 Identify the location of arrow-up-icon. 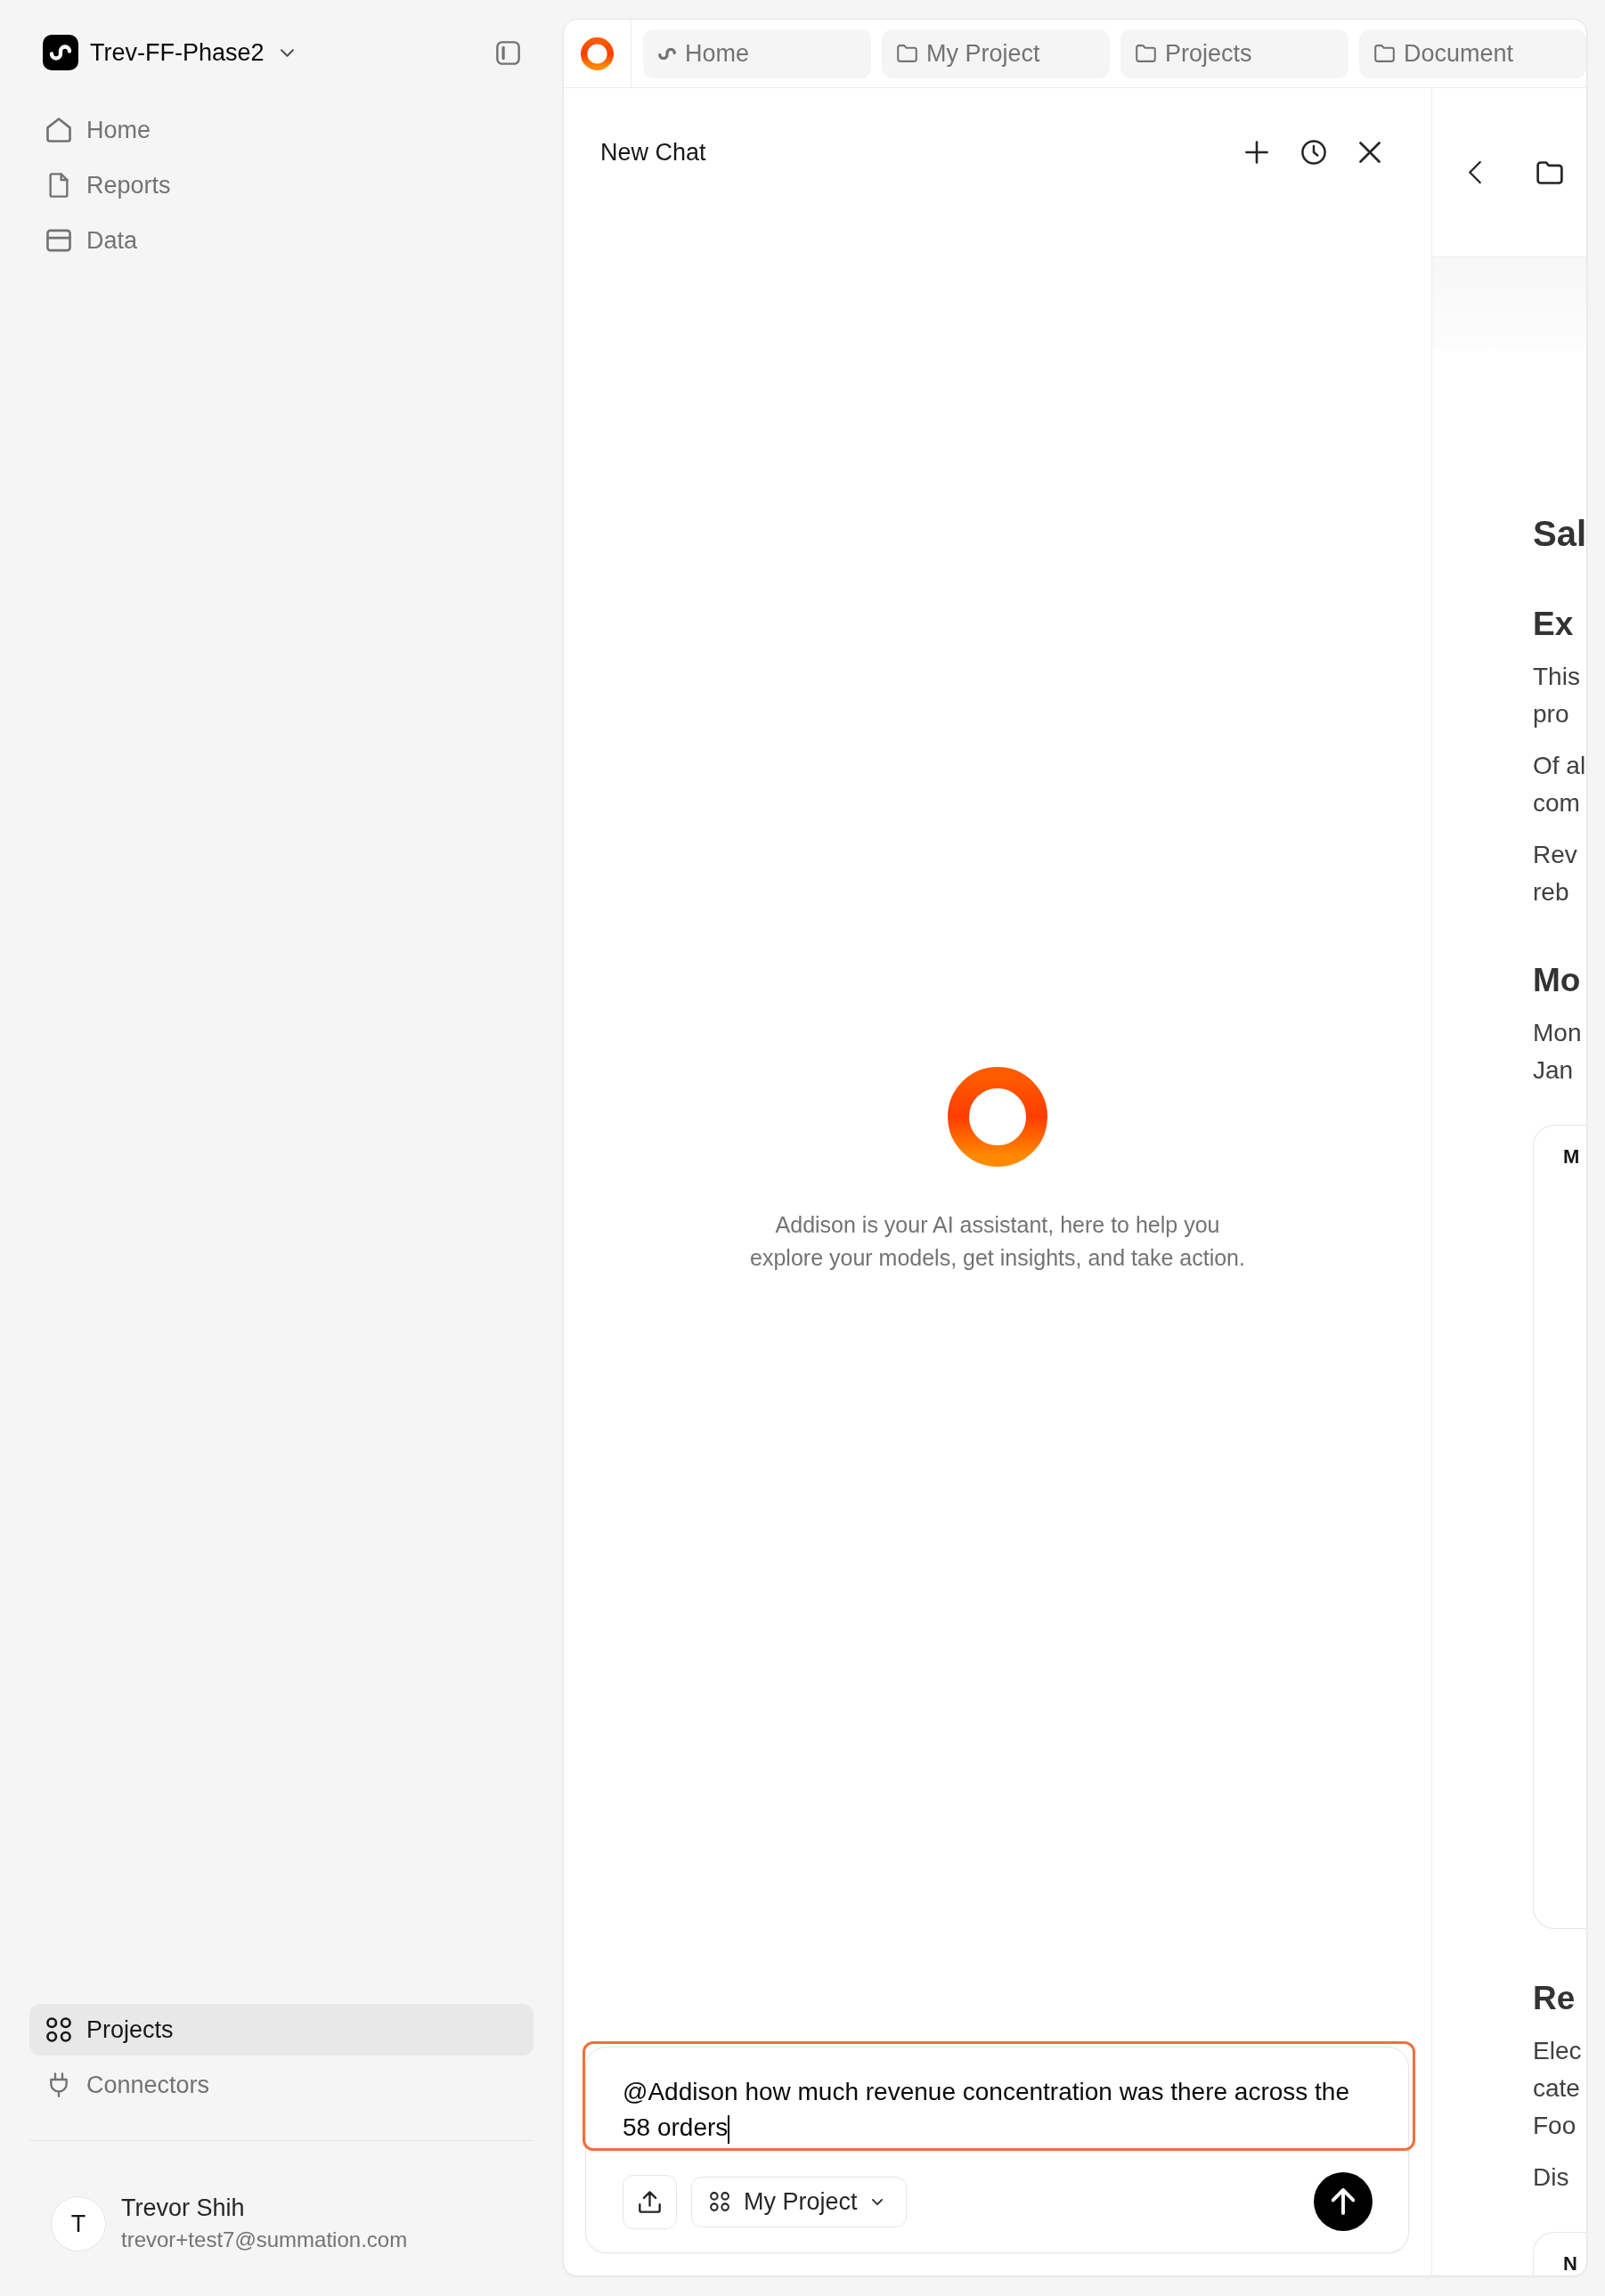
(1343, 2201).